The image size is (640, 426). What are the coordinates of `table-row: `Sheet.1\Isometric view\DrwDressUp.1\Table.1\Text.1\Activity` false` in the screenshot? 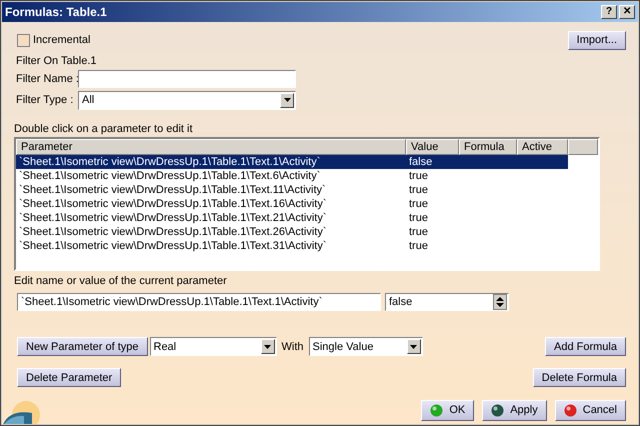 It's located at (292, 162).